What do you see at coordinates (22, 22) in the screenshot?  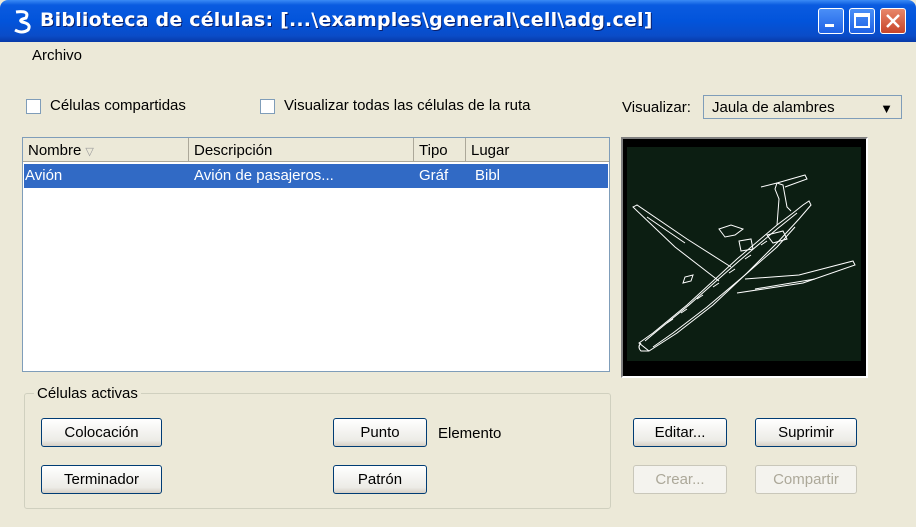 I see `microstation-icon` at bounding box center [22, 22].